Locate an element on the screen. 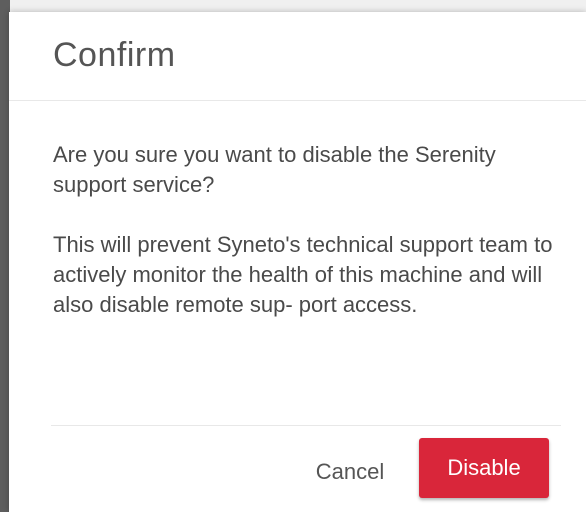 Image resolution: width=586 pixels, height=512 pixels. cancel-button: Cancel is located at coordinates (350, 472).